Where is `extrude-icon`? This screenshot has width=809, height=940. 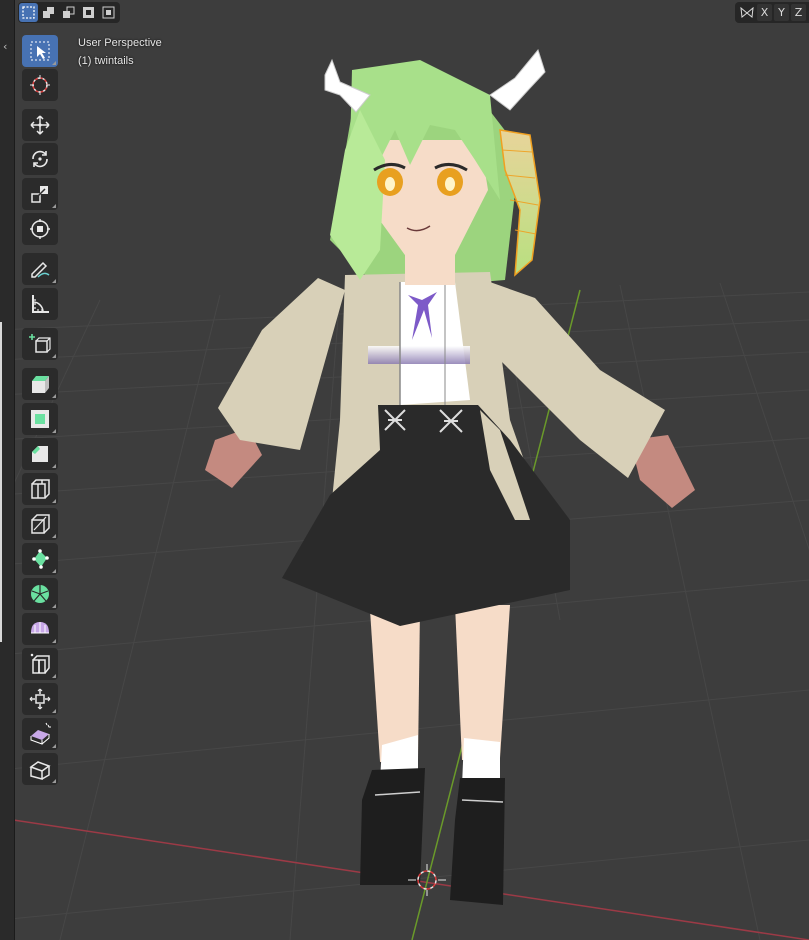
extrude-icon is located at coordinates (40, 384).